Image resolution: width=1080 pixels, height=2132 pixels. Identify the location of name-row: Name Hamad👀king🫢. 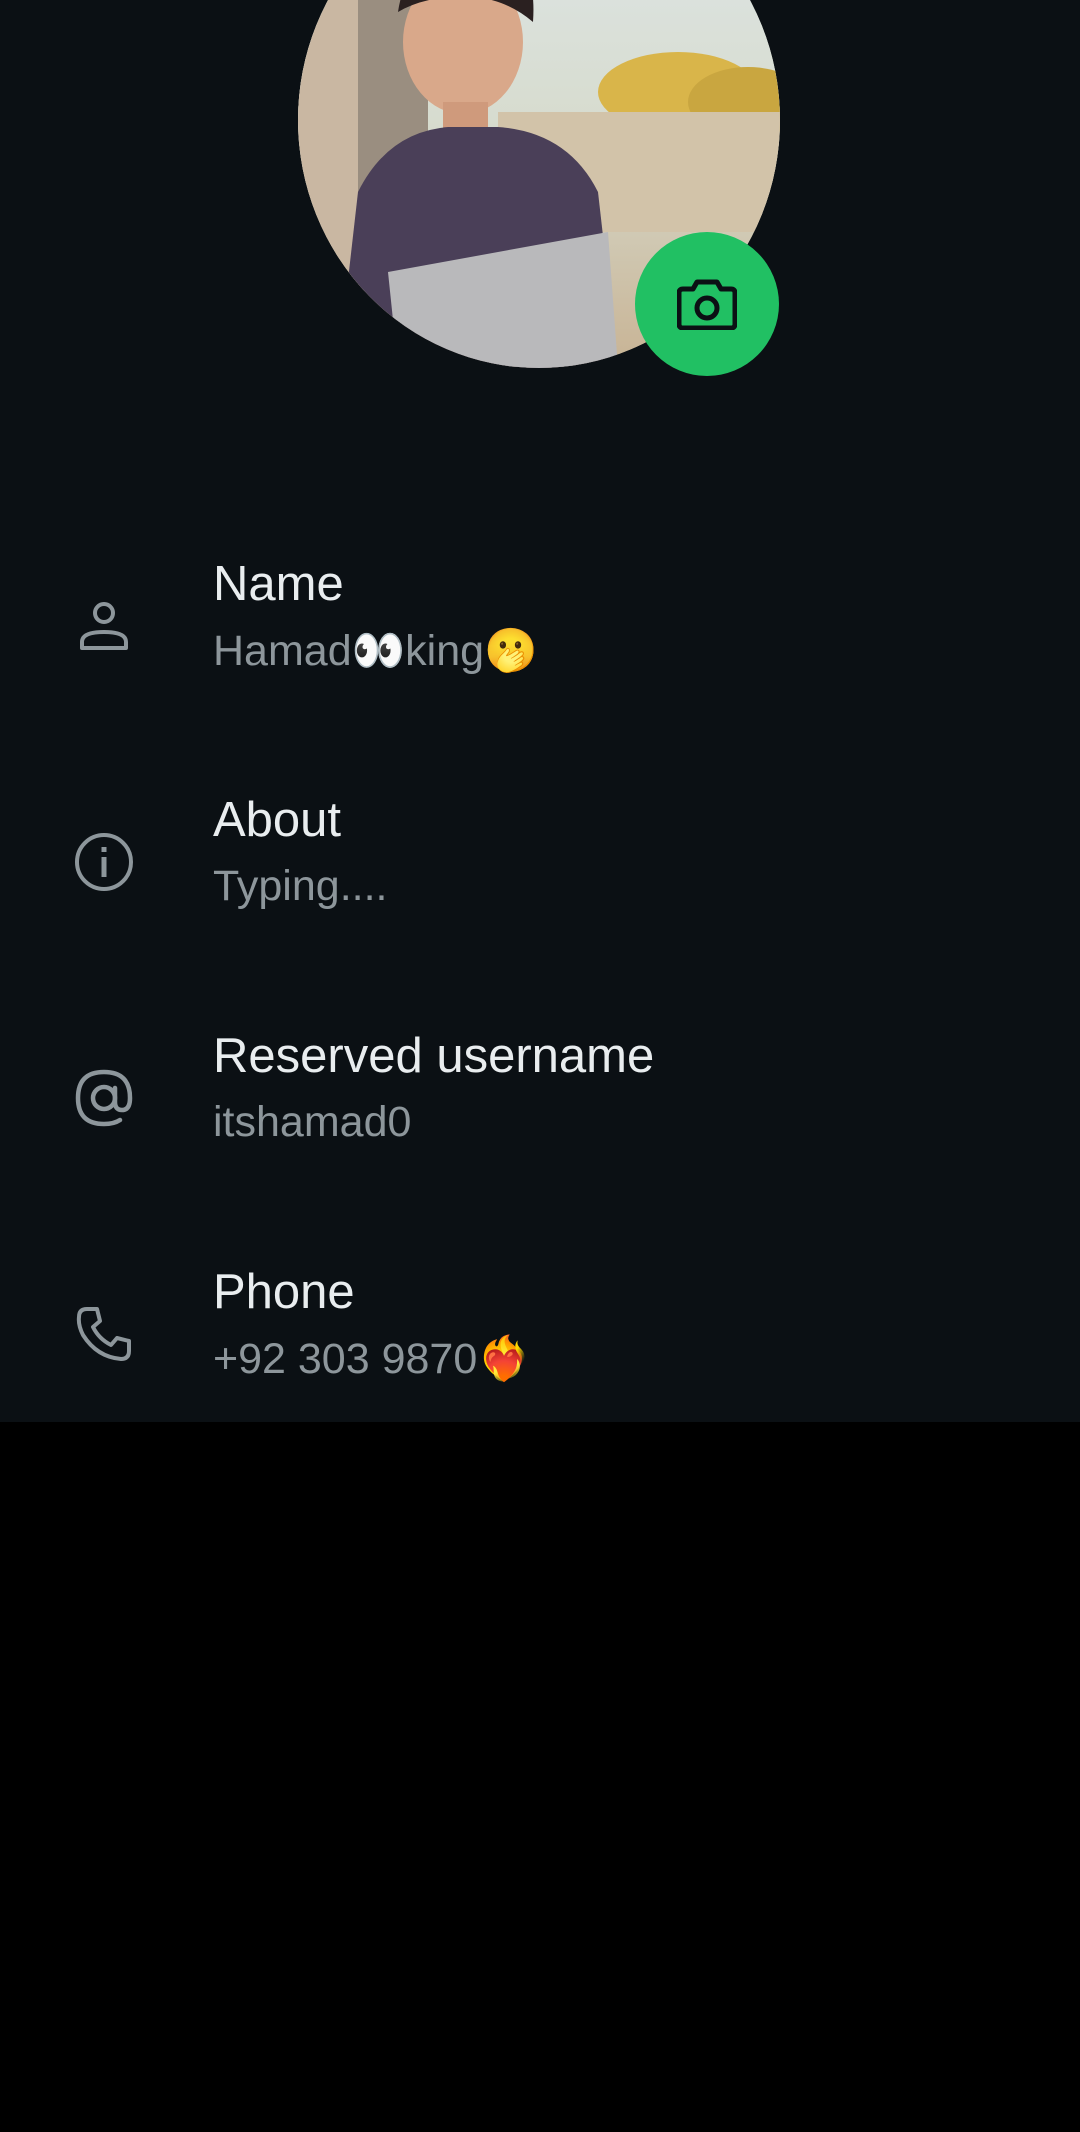
(540, 640).